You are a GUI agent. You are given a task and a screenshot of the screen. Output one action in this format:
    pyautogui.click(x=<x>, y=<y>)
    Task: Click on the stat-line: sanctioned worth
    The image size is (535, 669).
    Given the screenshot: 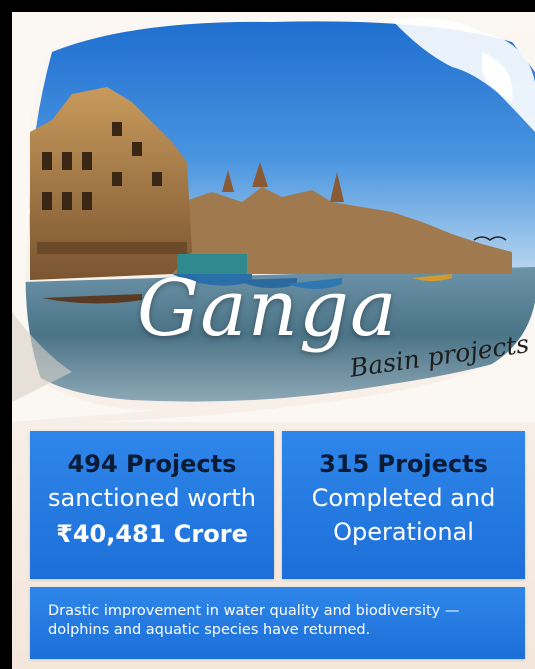 What is the action you would take?
    pyautogui.click(x=152, y=498)
    